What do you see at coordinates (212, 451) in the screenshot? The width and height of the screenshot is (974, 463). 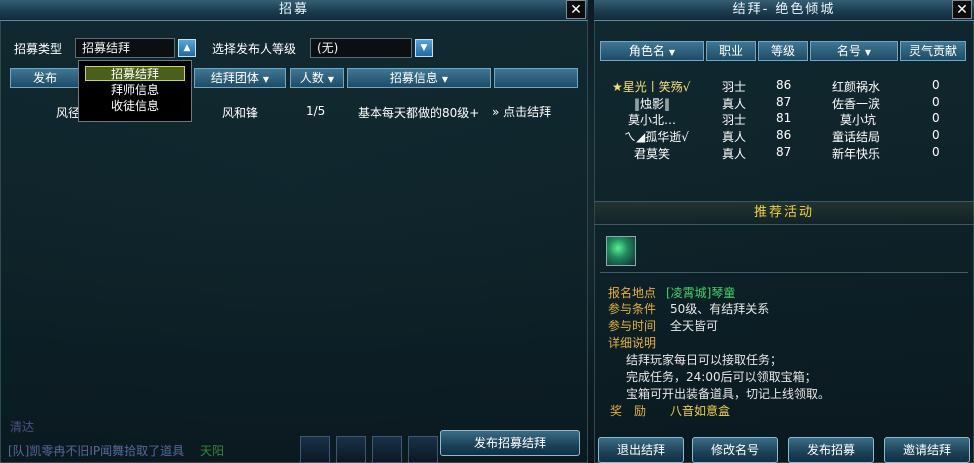 I see `chat-line: 天阳` at bounding box center [212, 451].